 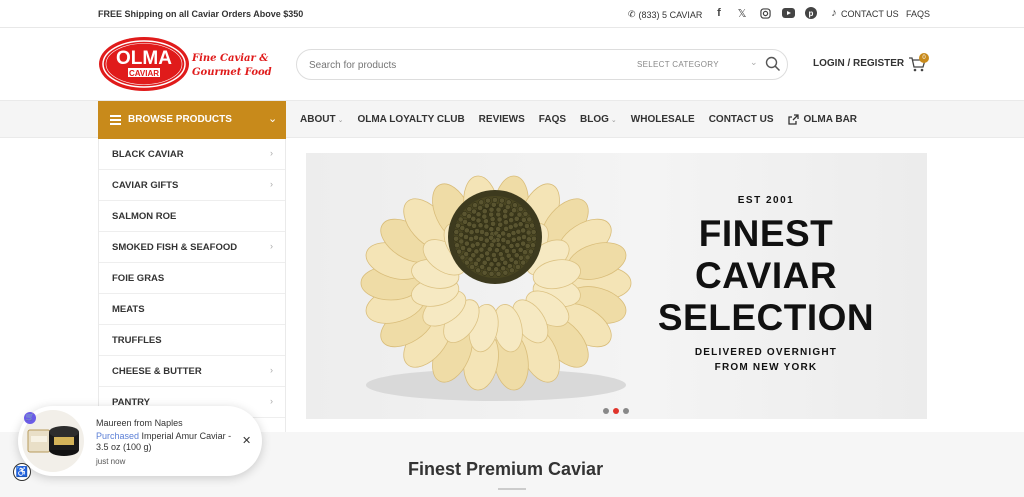 What do you see at coordinates (246, 440) in the screenshot?
I see `close-icon: ✕` at bounding box center [246, 440].